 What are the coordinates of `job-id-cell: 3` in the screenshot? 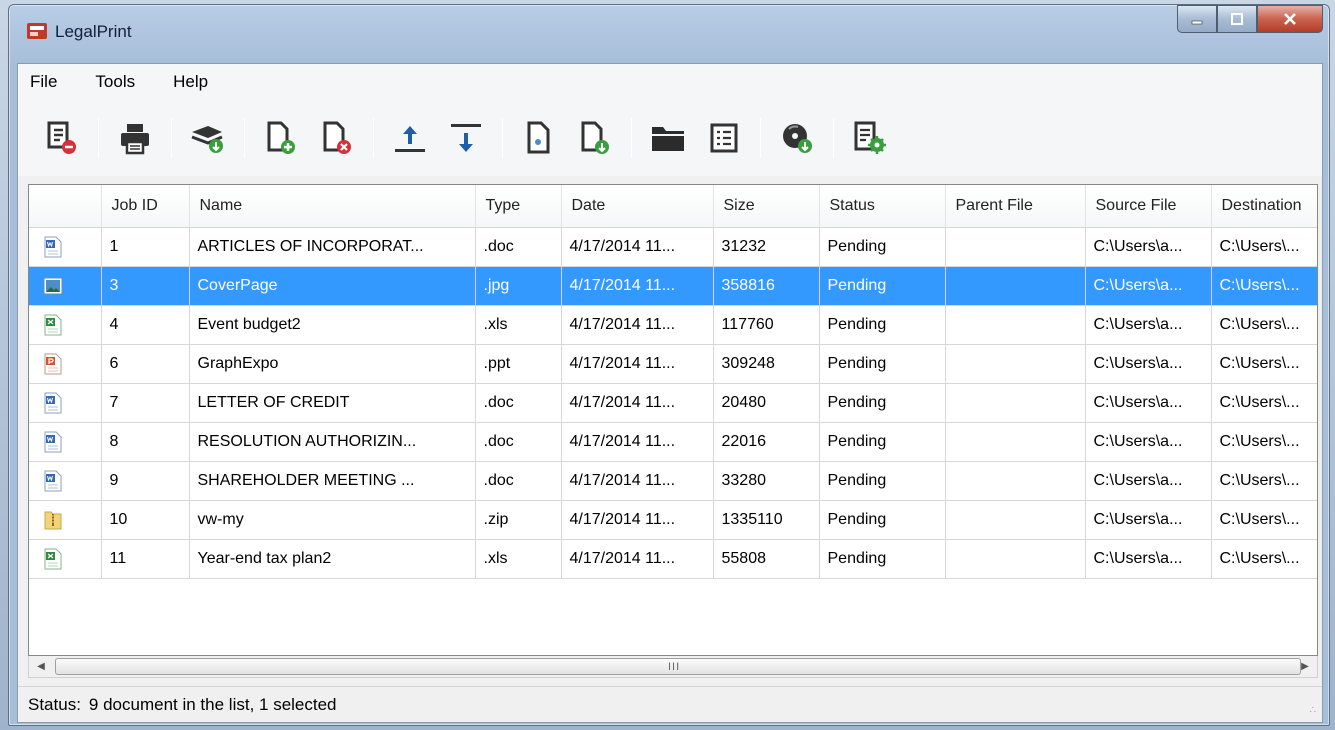 It's located at (145, 286).